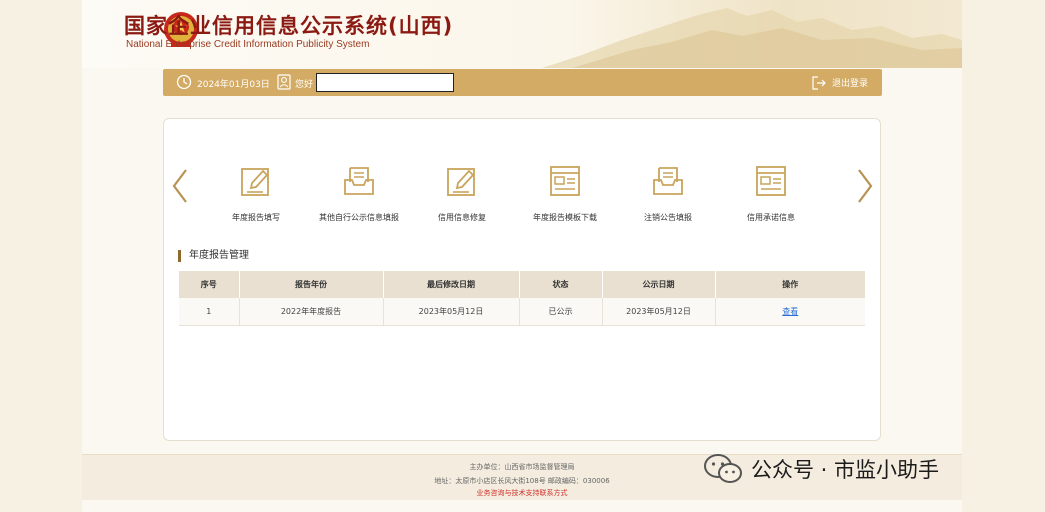 This screenshot has width=1045, height=512. Describe the element at coordinates (462, 217) in the screenshot. I see `function-label: 信用信息修复` at that location.